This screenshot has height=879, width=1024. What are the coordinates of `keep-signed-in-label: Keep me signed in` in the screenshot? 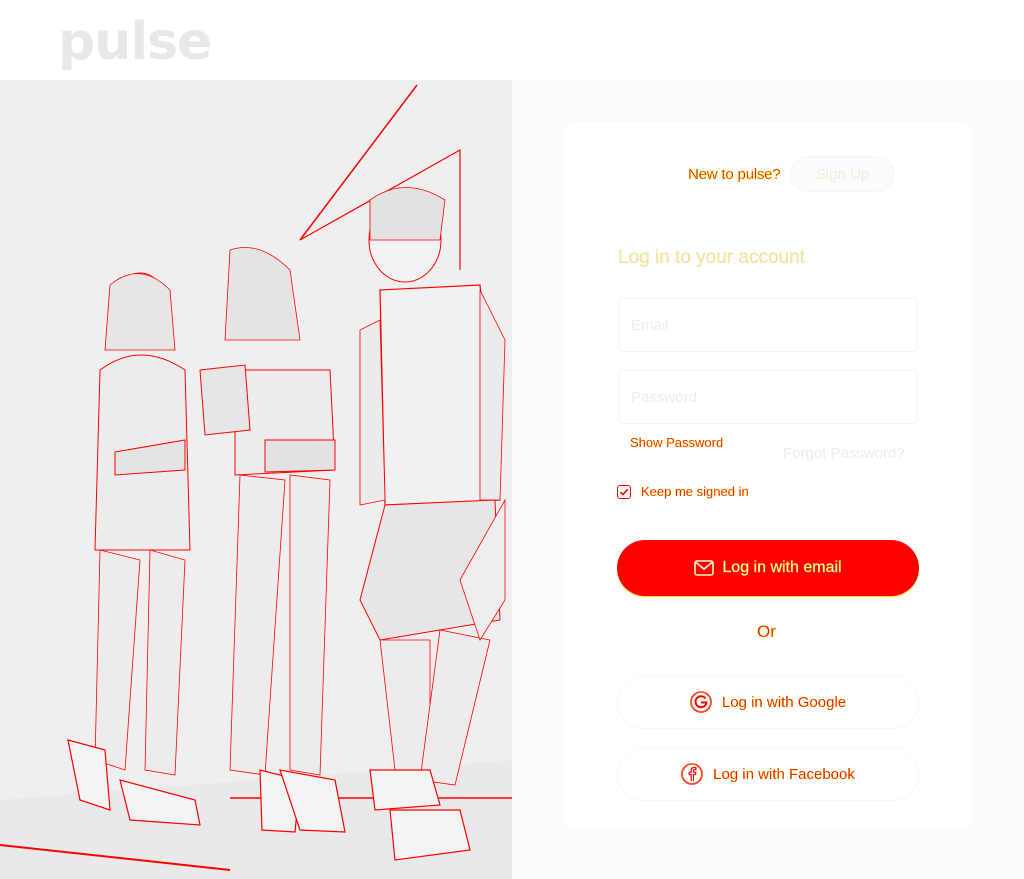 It's located at (695, 491).